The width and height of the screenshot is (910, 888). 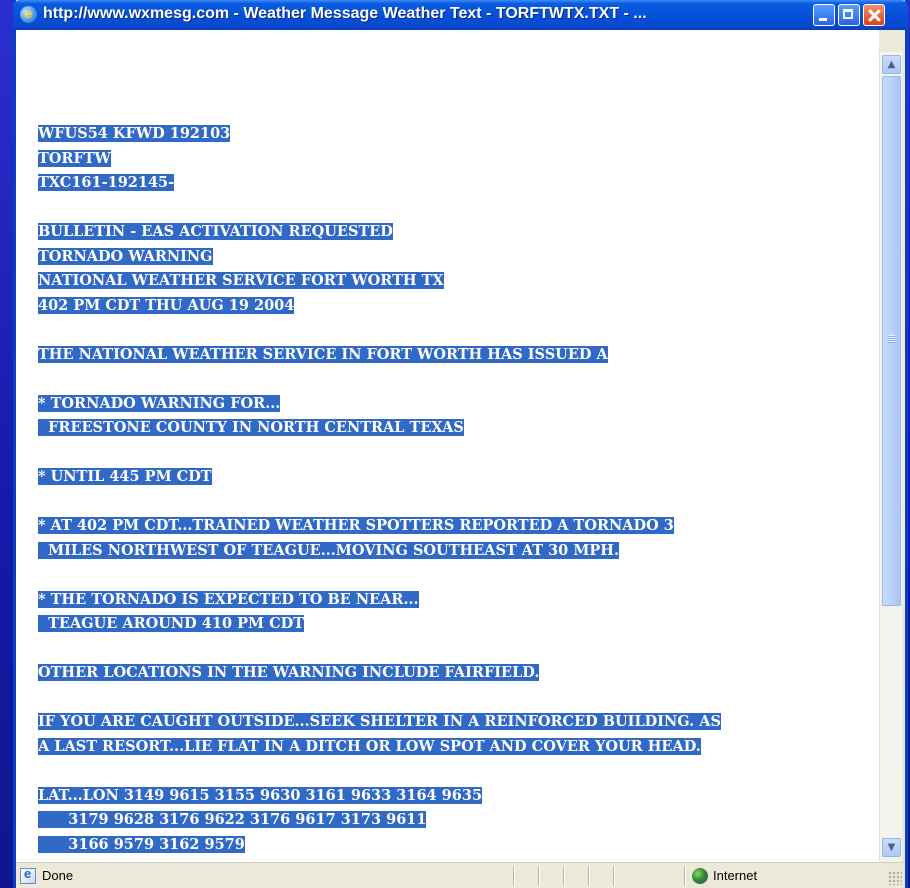 What do you see at coordinates (251, 427) in the screenshot?
I see `bulletin-line: FREESTONE COUNTY IN NORTH CENTRAL TEXAS` at bounding box center [251, 427].